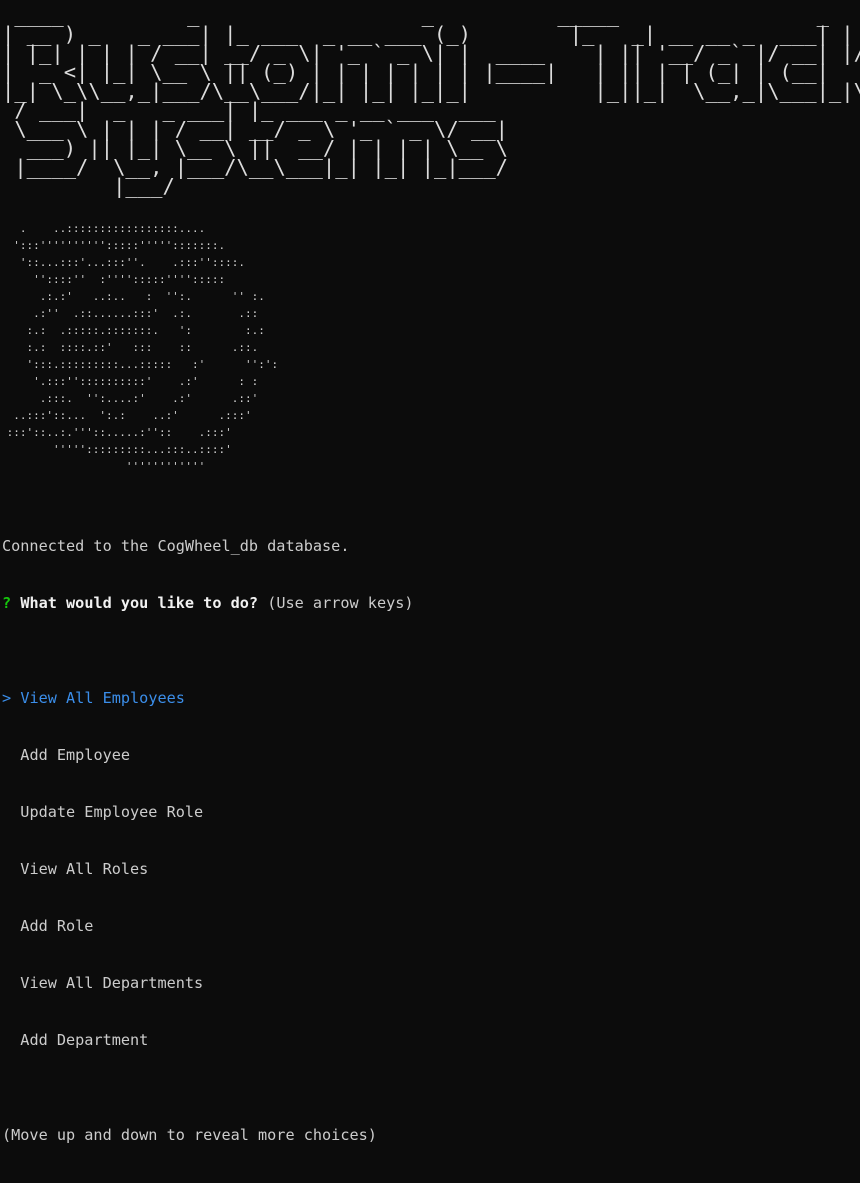 This screenshot has width=860, height=1183. I want to click on menu-choice-view-all-roles: View All Roles, so click(208, 869).